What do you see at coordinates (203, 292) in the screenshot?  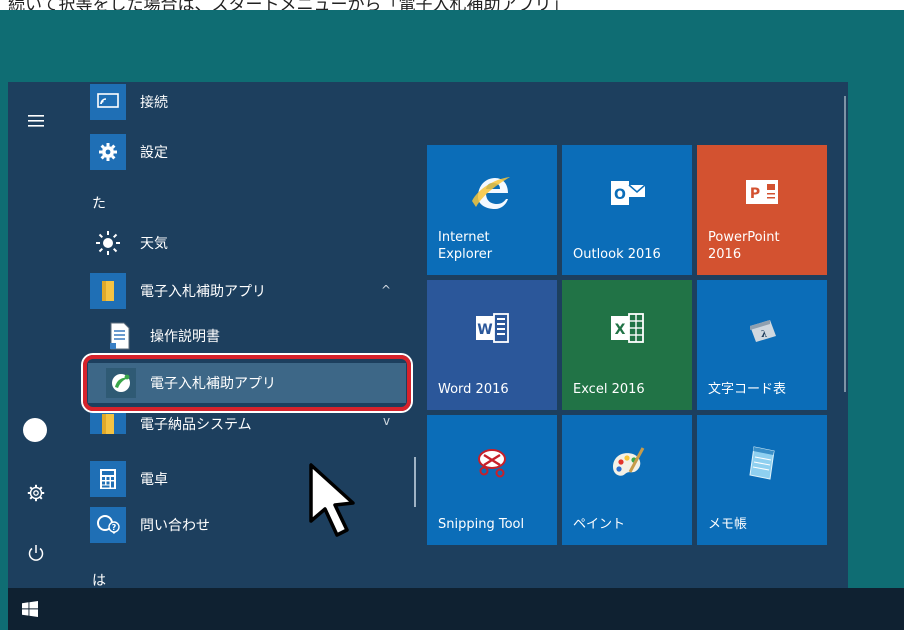 I see `app-label: 電子入札補助アプリ` at bounding box center [203, 292].